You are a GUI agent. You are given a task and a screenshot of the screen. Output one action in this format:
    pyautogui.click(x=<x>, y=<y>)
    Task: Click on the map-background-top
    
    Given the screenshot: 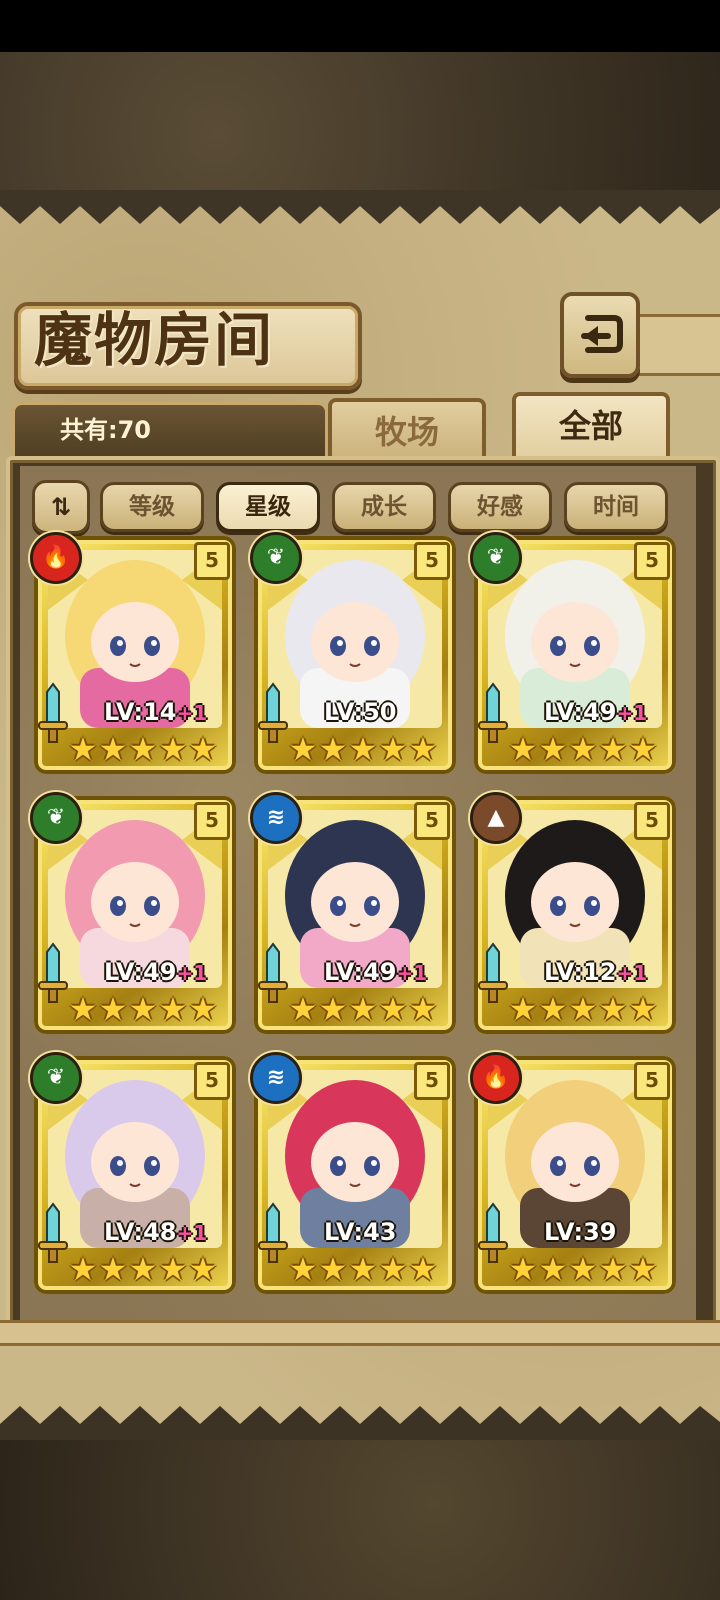 What is the action you would take?
    pyautogui.click(x=360, y=121)
    